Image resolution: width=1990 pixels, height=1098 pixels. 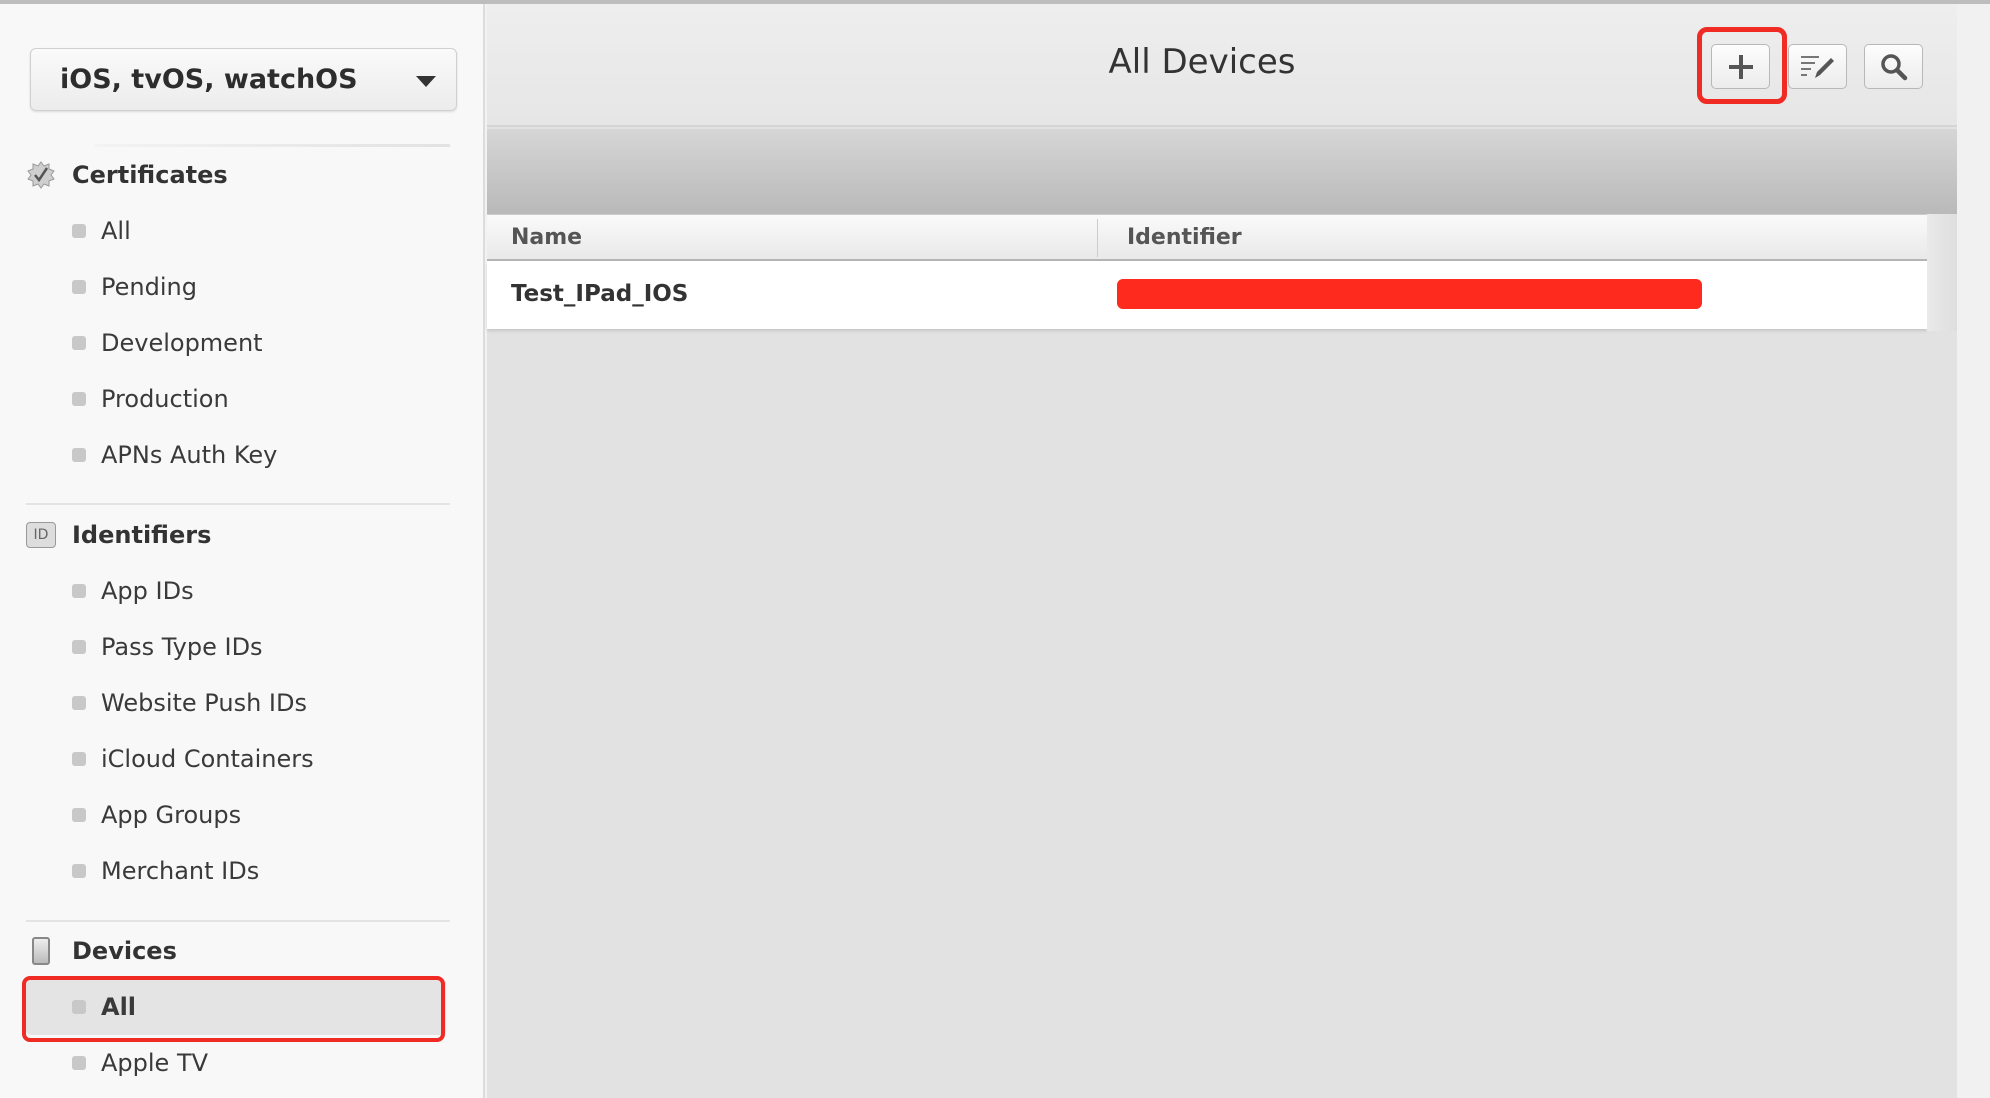 What do you see at coordinates (1202, 62) in the screenshot?
I see `page-title: All Devices` at bounding box center [1202, 62].